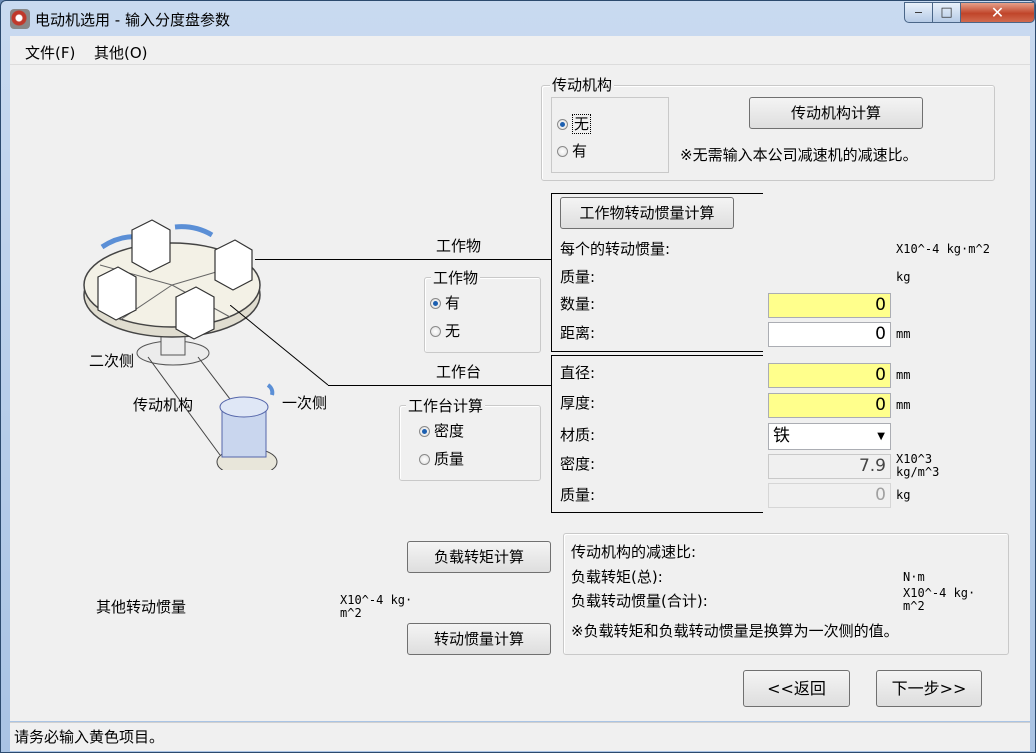 The width and height of the screenshot is (1036, 753). Describe the element at coordinates (615, 249) in the screenshot. I see `workpiece-inertia-label: 每个的转动惯量:` at that location.